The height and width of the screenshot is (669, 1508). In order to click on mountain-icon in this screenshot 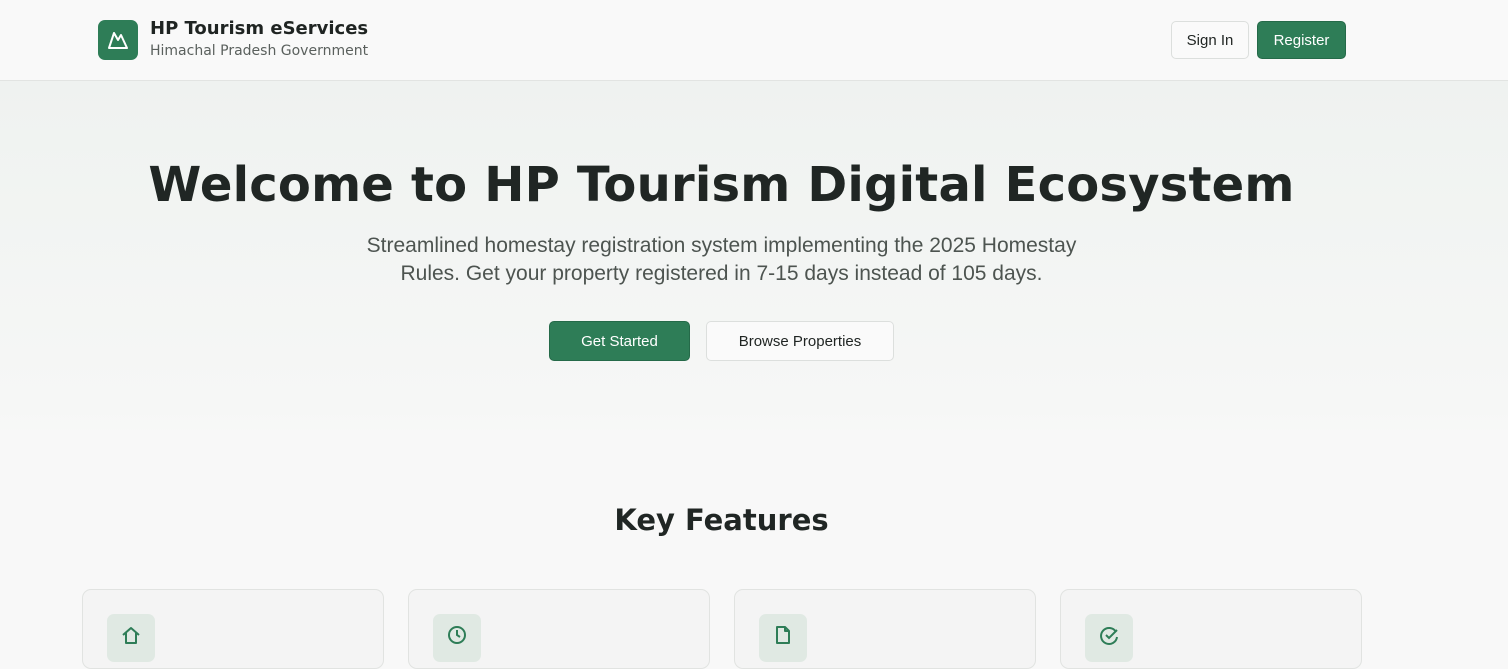, I will do `click(118, 40)`.